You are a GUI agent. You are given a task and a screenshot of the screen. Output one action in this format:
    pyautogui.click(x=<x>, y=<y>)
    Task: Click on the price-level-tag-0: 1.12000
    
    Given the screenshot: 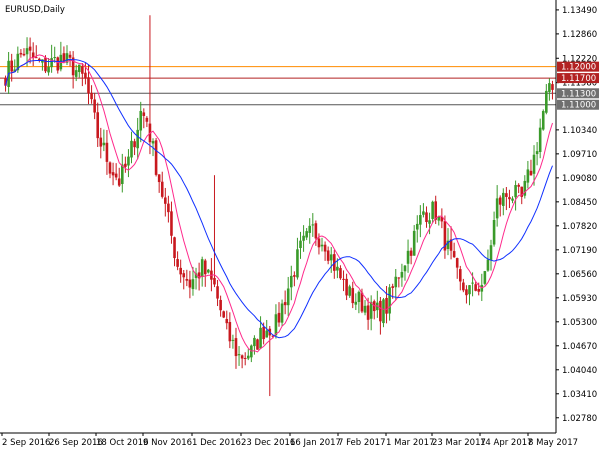 What is the action you would take?
    pyautogui.click(x=578, y=67)
    